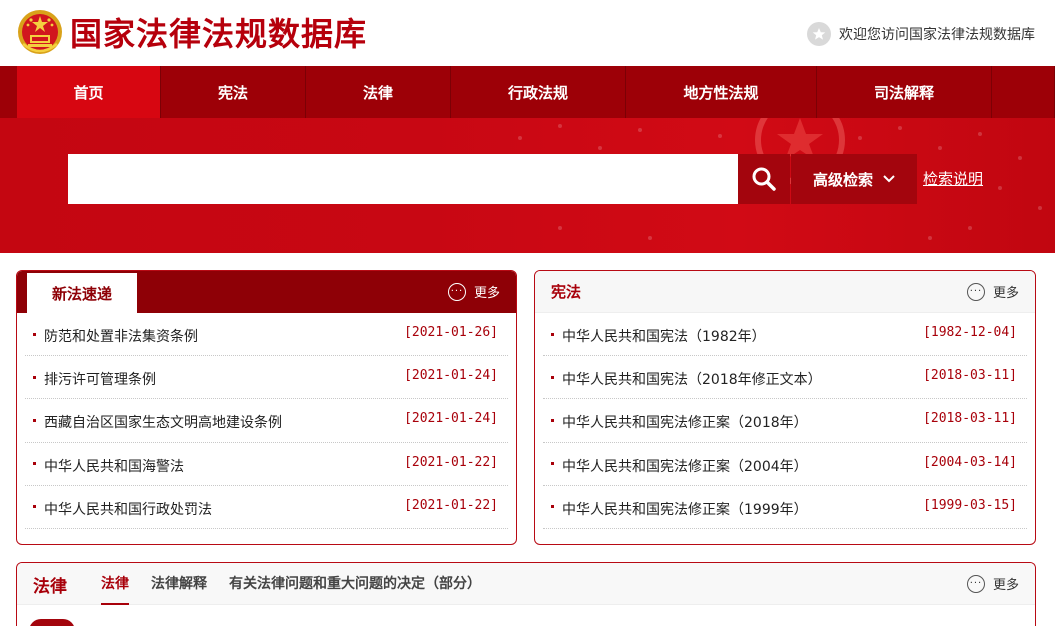 Image resolution: width=1055 pixels, height=626 pixels. I want to click on search-button, so click(764, 179).